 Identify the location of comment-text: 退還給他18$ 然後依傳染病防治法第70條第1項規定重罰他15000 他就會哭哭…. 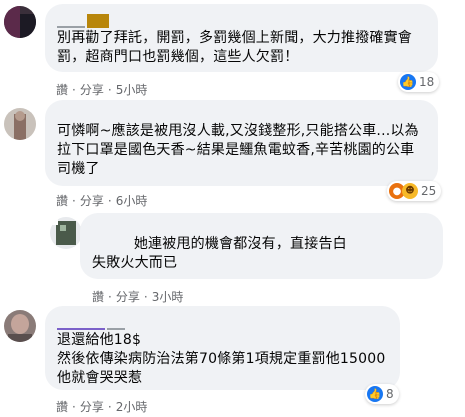
(221, 359).